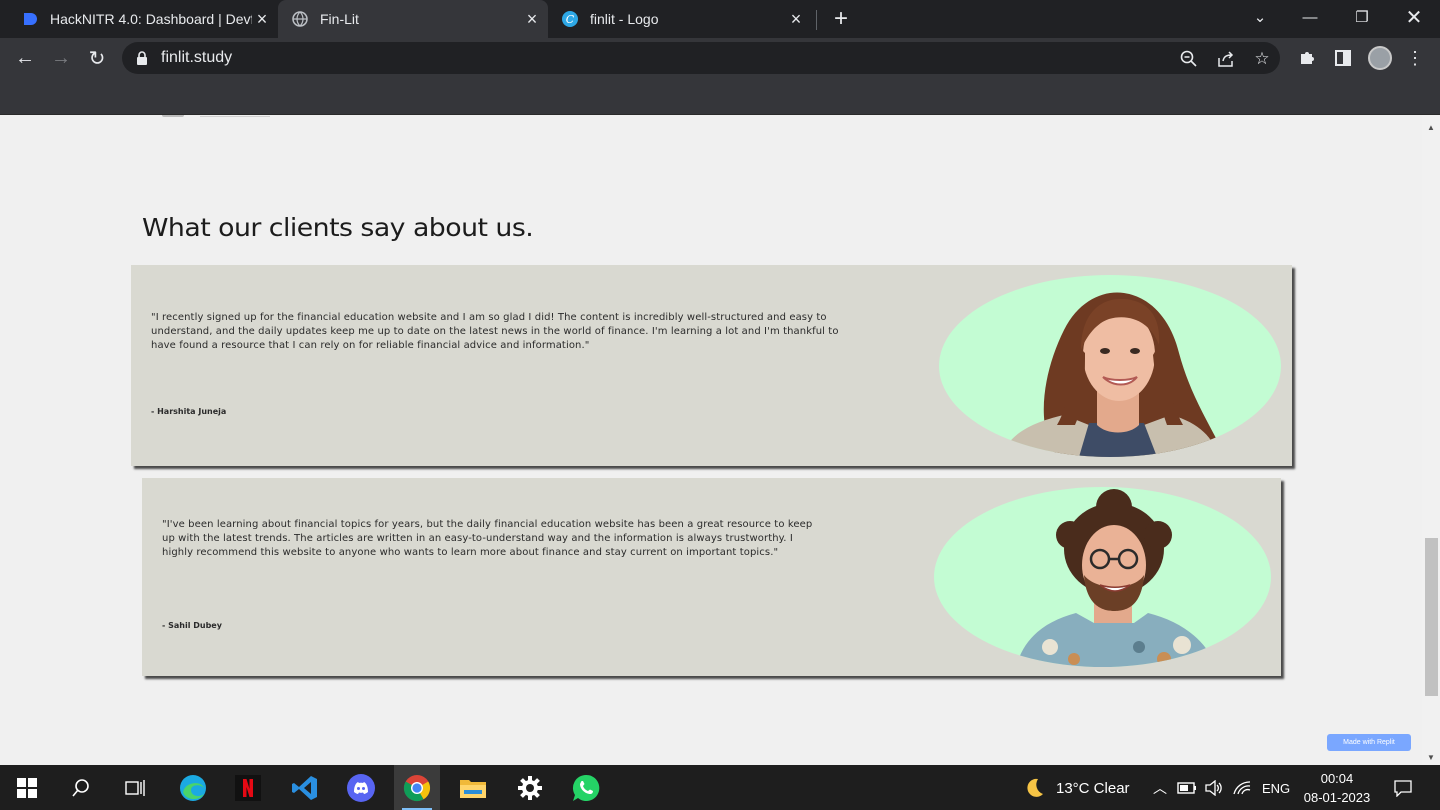  Describe the element at coordinates (701, 58) in the screenshot. I see `address-bar: finlit.study ☆` at that location.